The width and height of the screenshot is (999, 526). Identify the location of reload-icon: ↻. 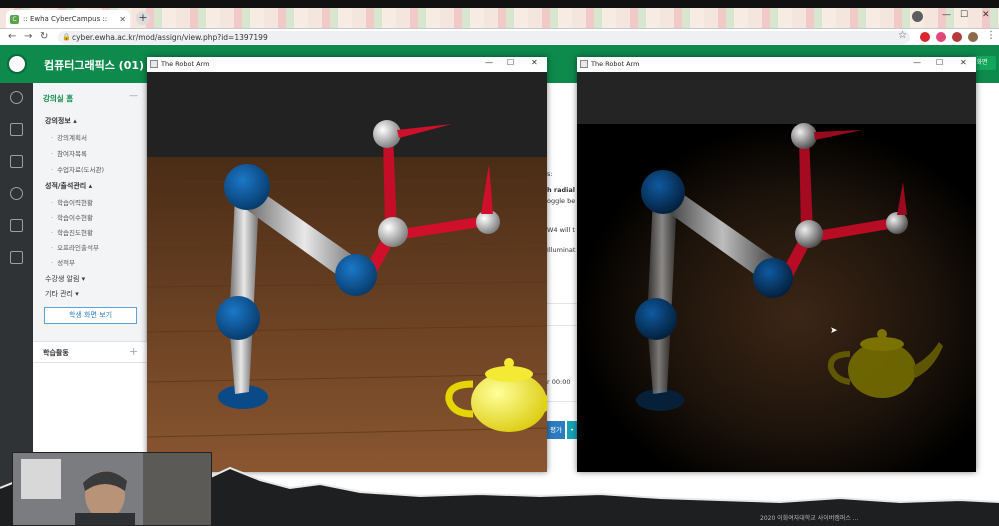
(44, 36).